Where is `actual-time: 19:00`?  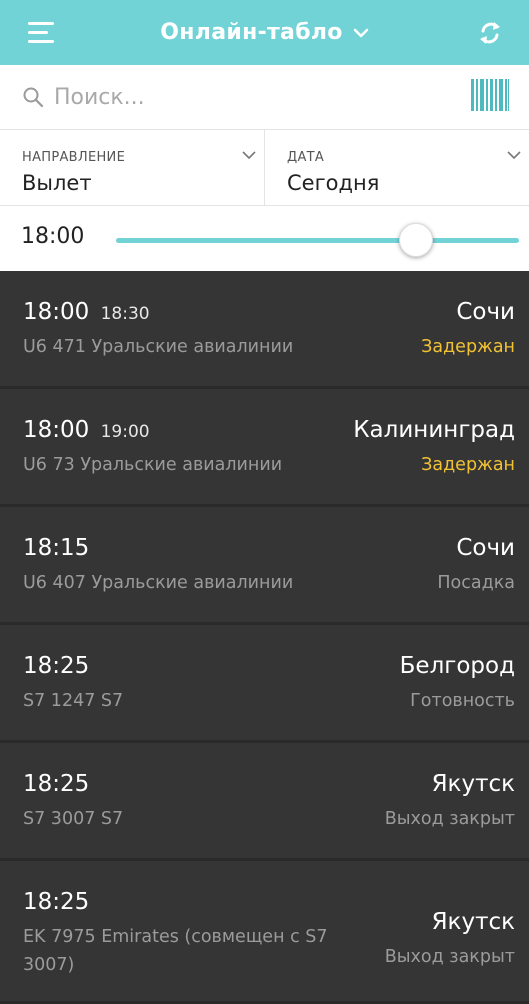
actual-time: 19:00 is located at coordinates (125, 432).